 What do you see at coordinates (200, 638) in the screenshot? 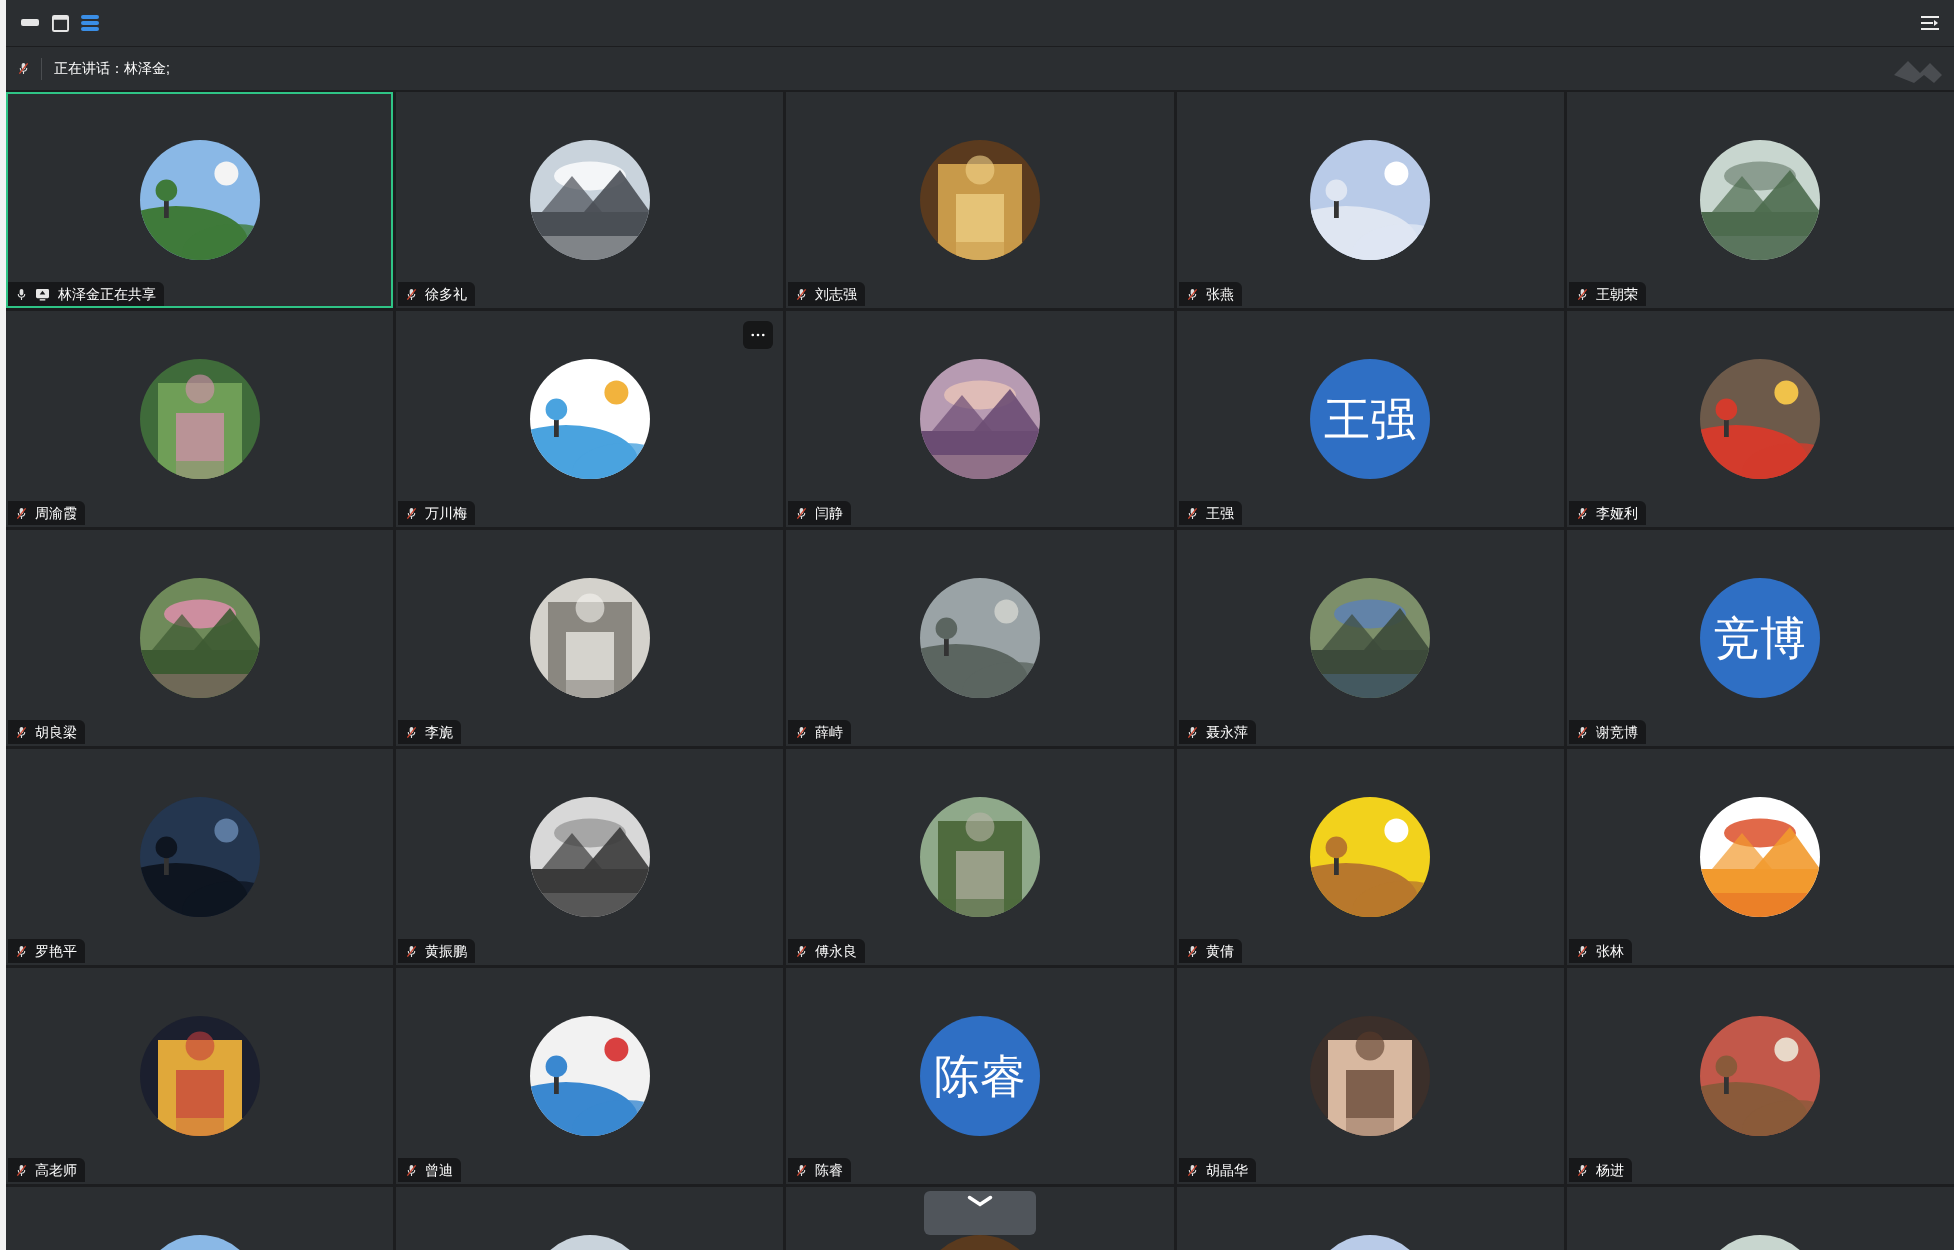
I see `participant-tile: 胡良梁` at bounding box center [200, 638].